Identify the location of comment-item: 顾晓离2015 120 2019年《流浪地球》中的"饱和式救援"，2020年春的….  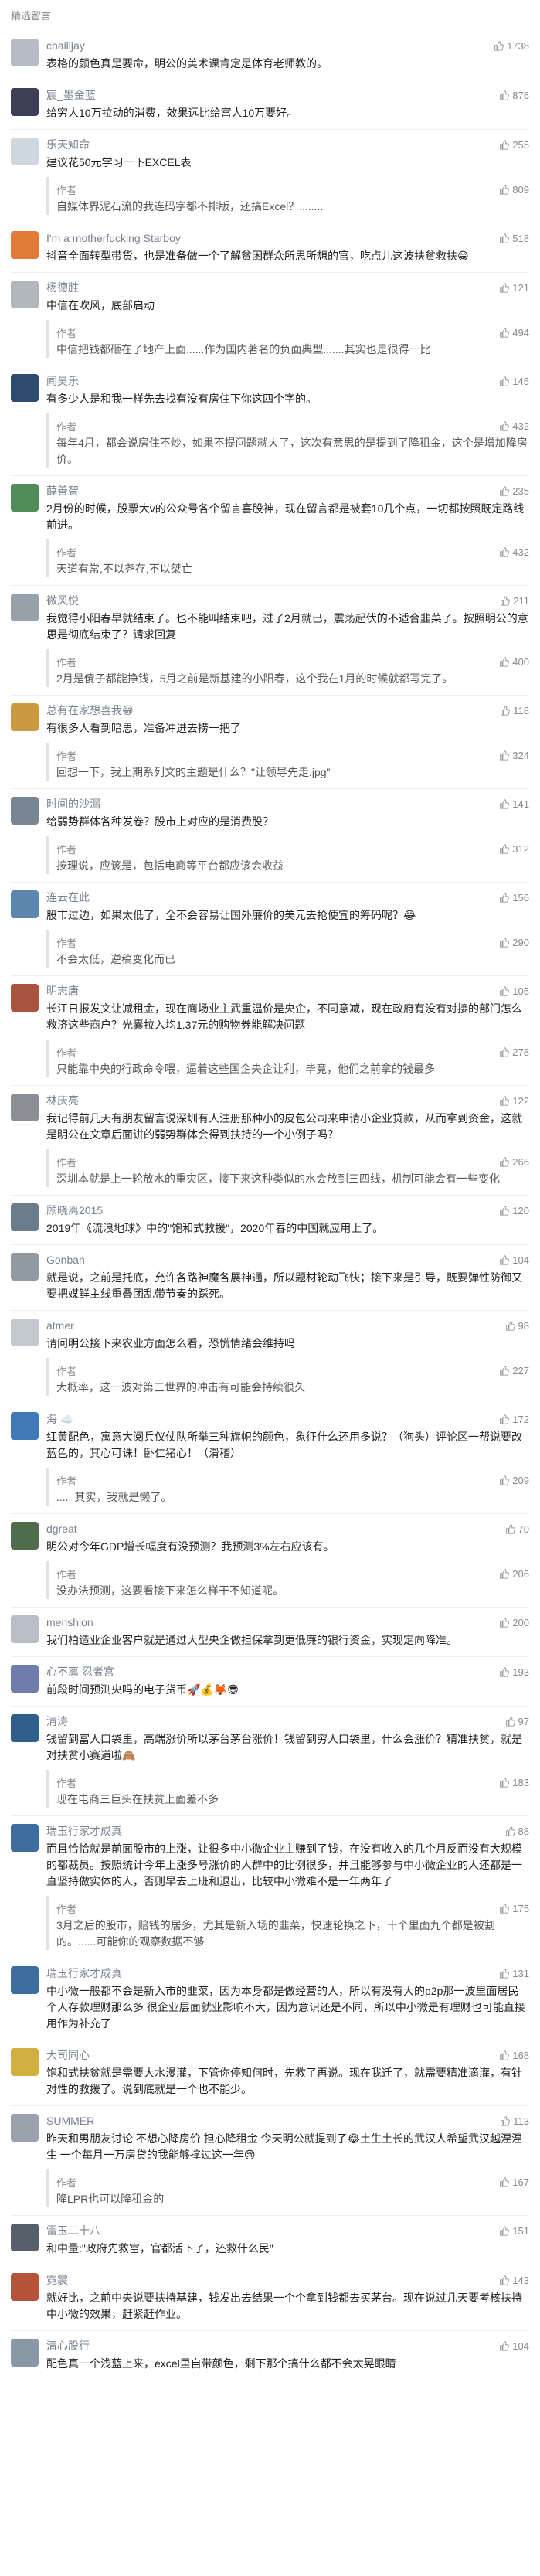
(270, 1220).